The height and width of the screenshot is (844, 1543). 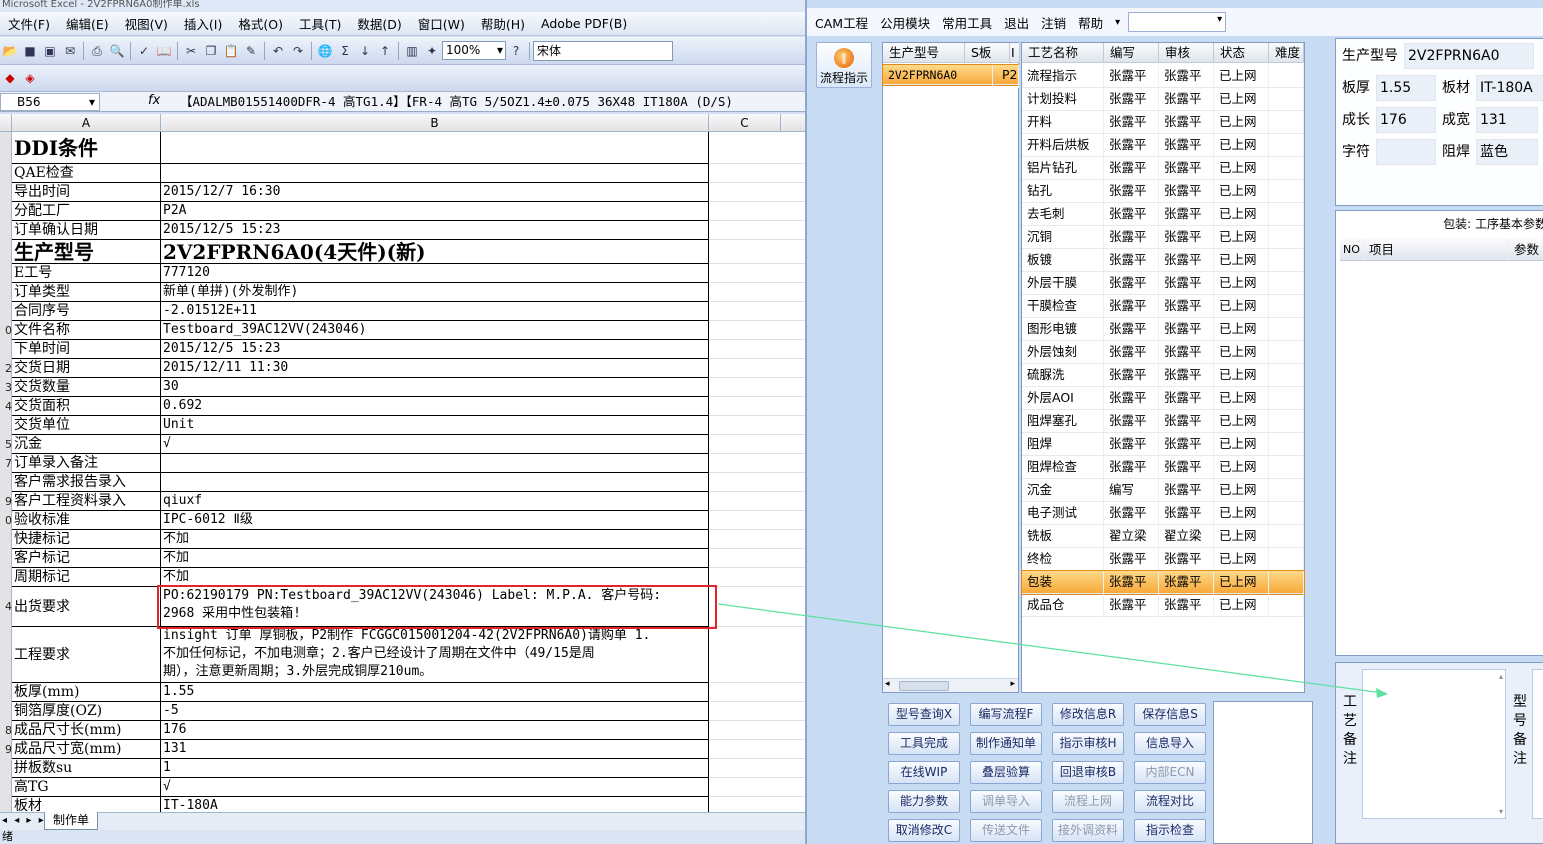 I want to click on cell-value: 2015/12/7 16:30, so click(x=435, y=192).